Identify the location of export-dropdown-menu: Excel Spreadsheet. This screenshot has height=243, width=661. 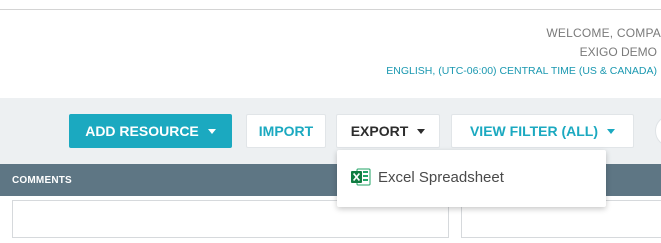
(471, 178).